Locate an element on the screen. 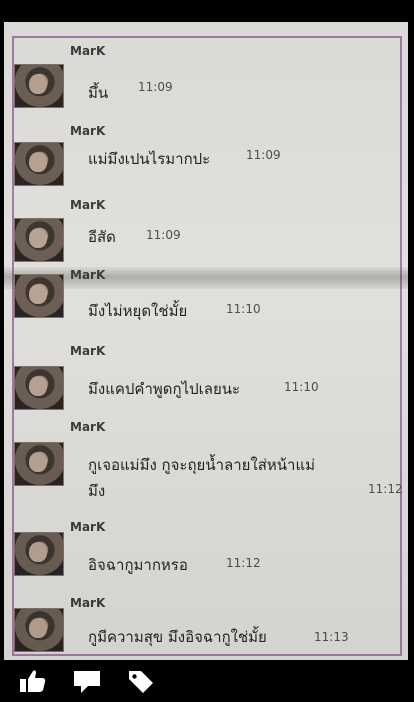  message-text: อีสัด is located at coordinates (102, 237).